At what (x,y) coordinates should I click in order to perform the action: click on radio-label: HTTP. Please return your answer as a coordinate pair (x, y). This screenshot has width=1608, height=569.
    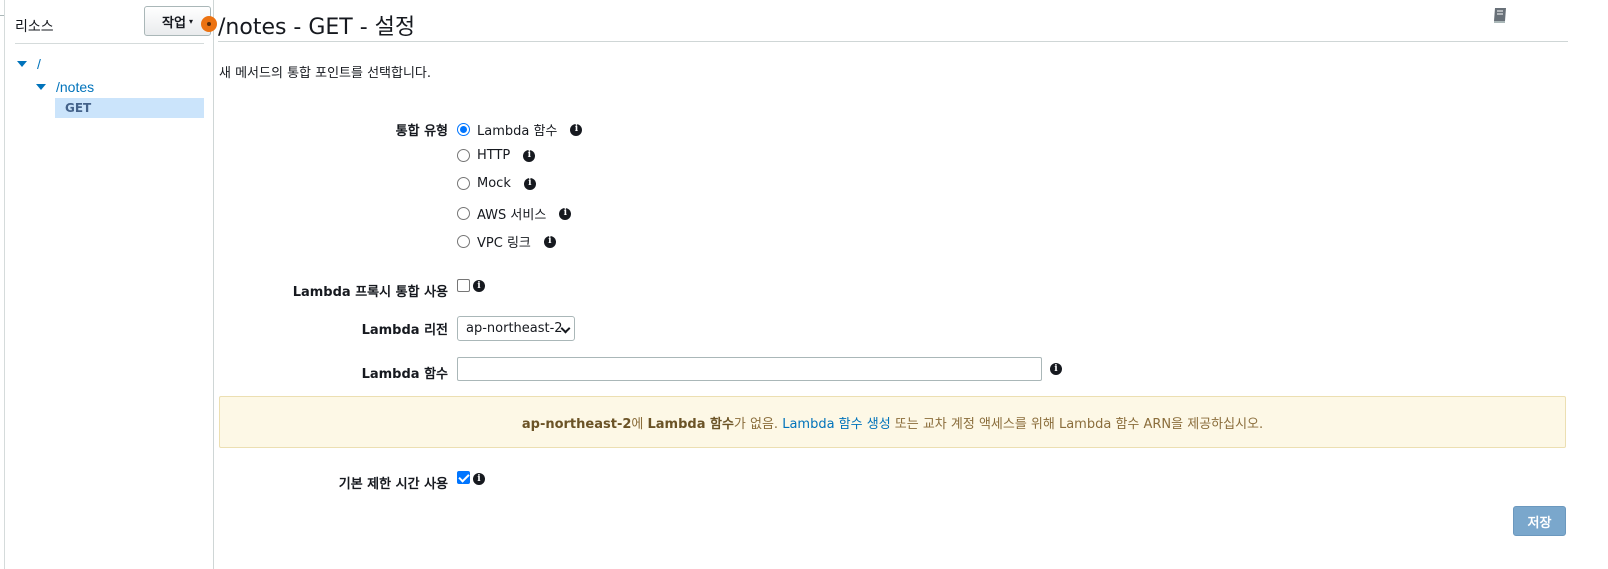
    Looking at the image, I should click on (493, 155).